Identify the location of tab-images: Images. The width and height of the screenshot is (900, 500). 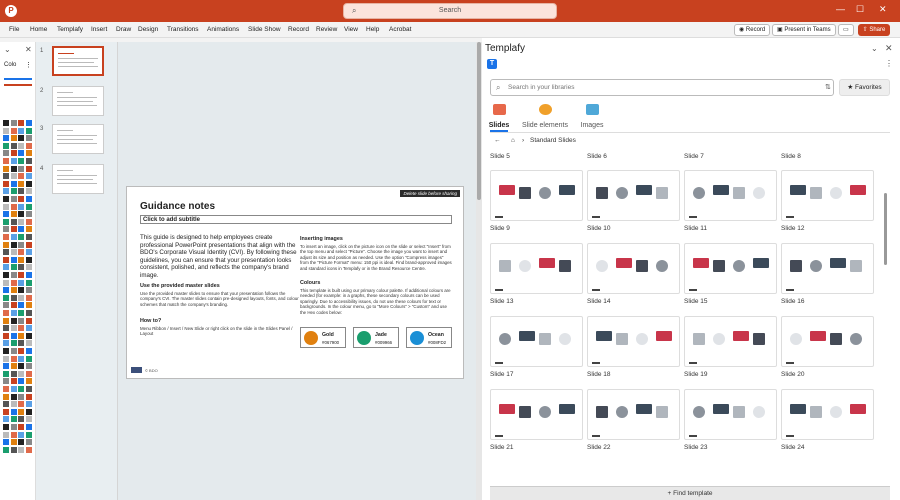
(592, 116).